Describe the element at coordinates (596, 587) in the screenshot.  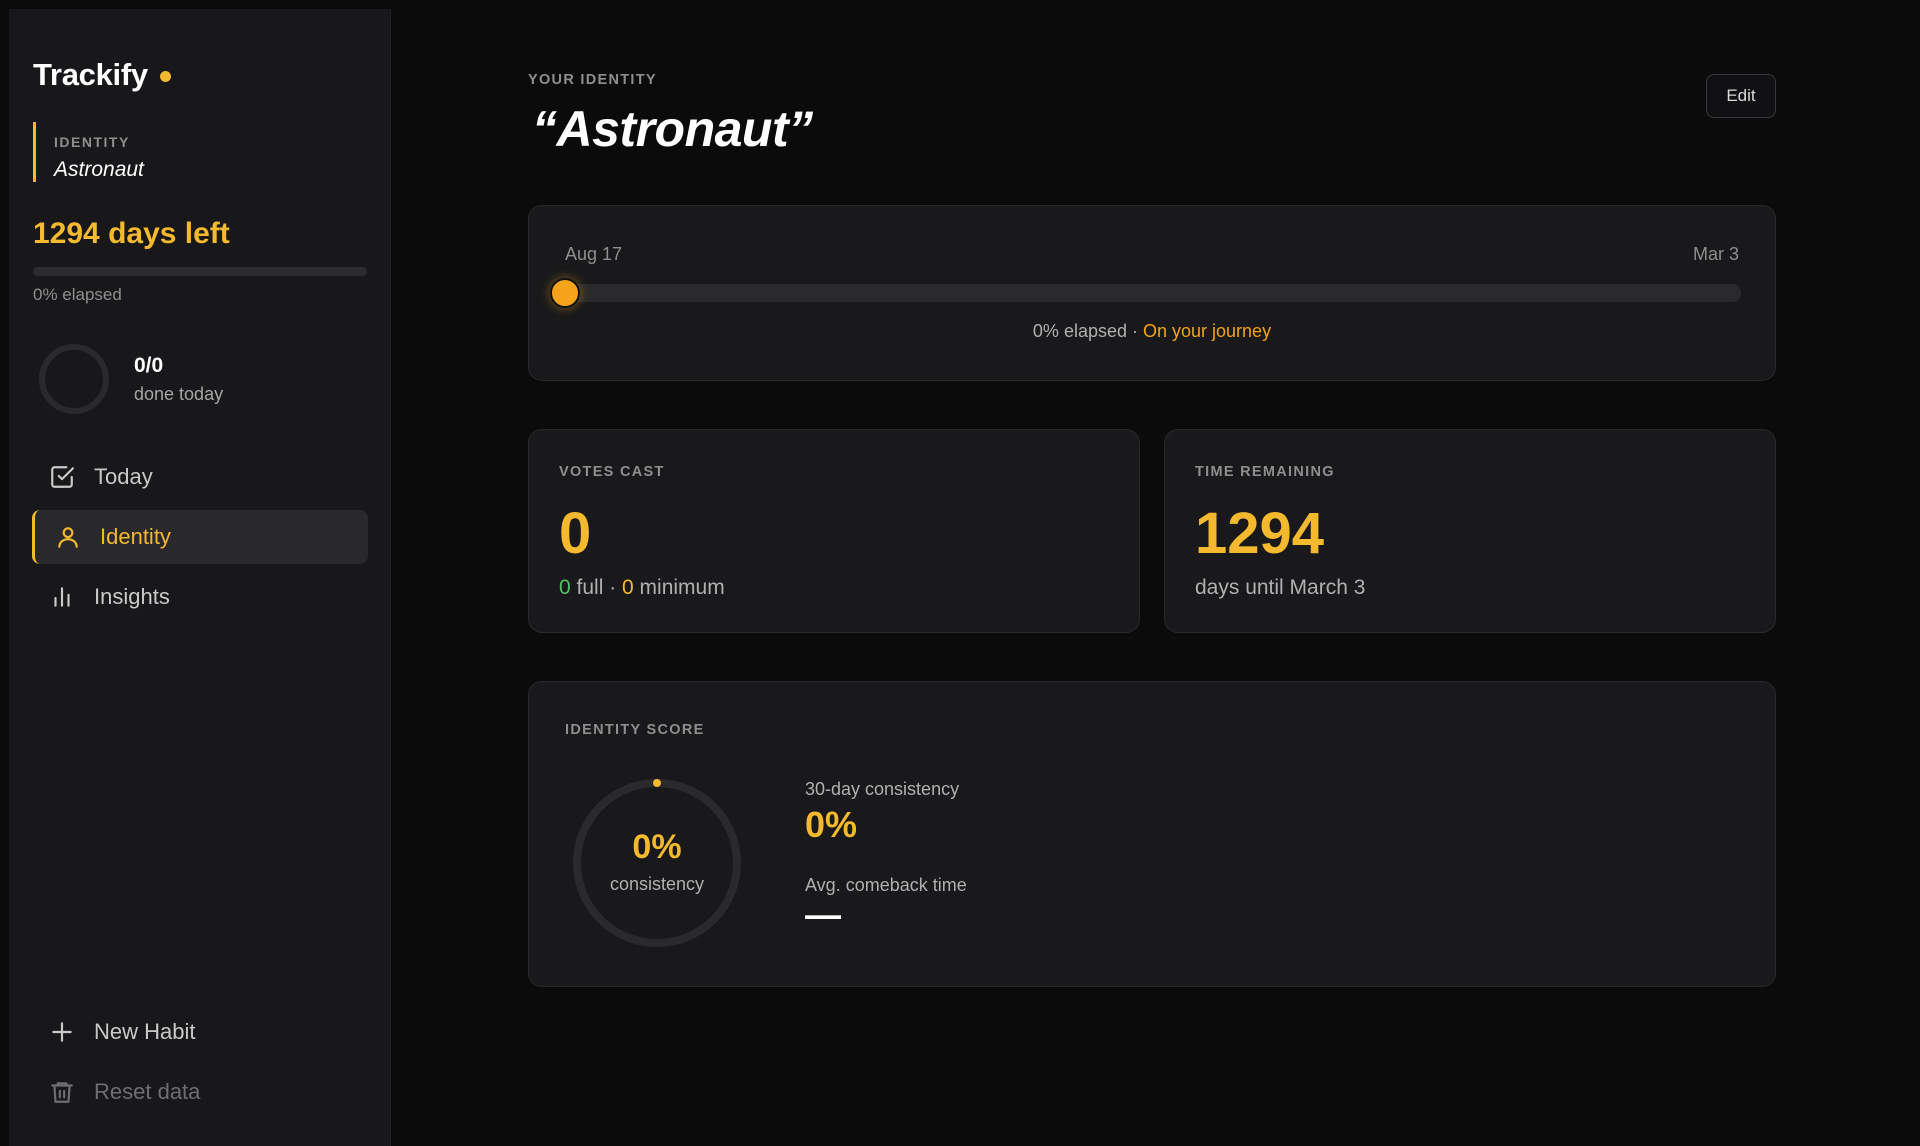
I see `votes-full-label: full ·` at that location.